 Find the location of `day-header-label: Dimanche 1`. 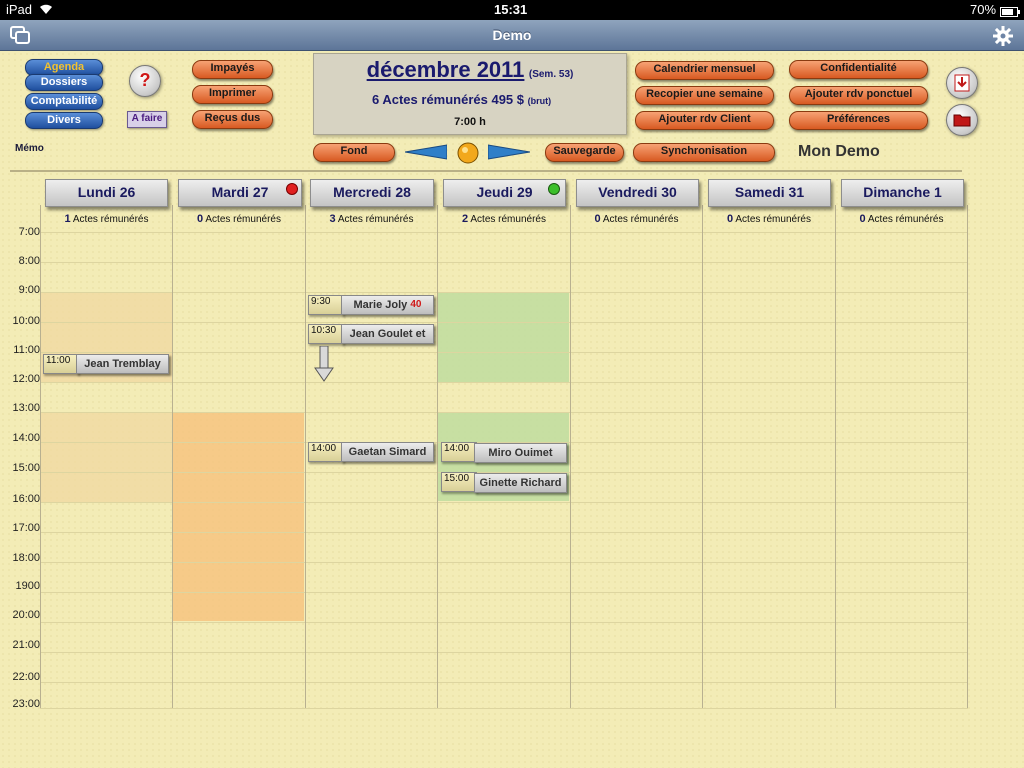

day-header-label: Dimanche 1 is located at coordinates (902, 192).